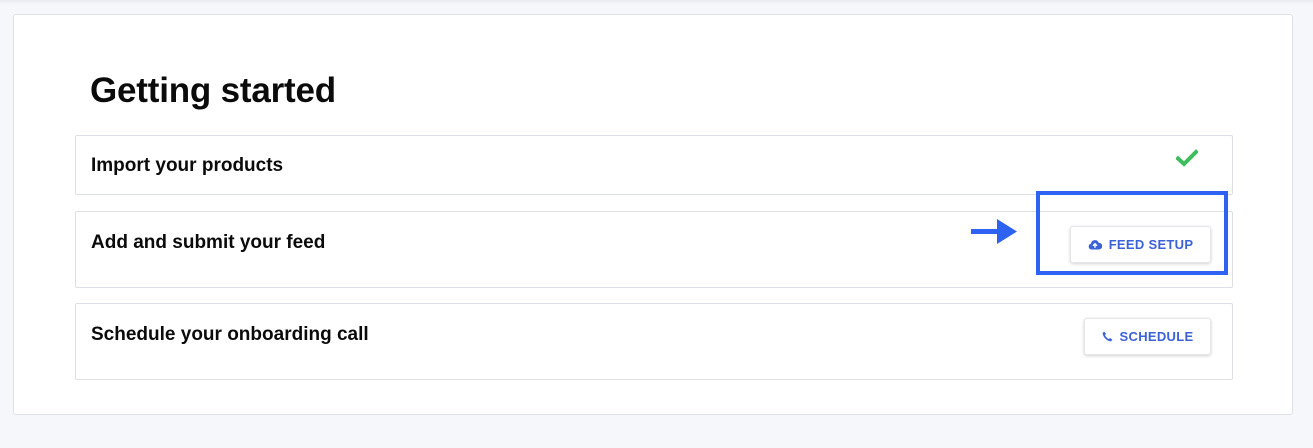 Image resolution: width=1313 pixels, height=448 pixels. I want to click on feed-setup-label: FEED SETUP, so click(1151, 244).